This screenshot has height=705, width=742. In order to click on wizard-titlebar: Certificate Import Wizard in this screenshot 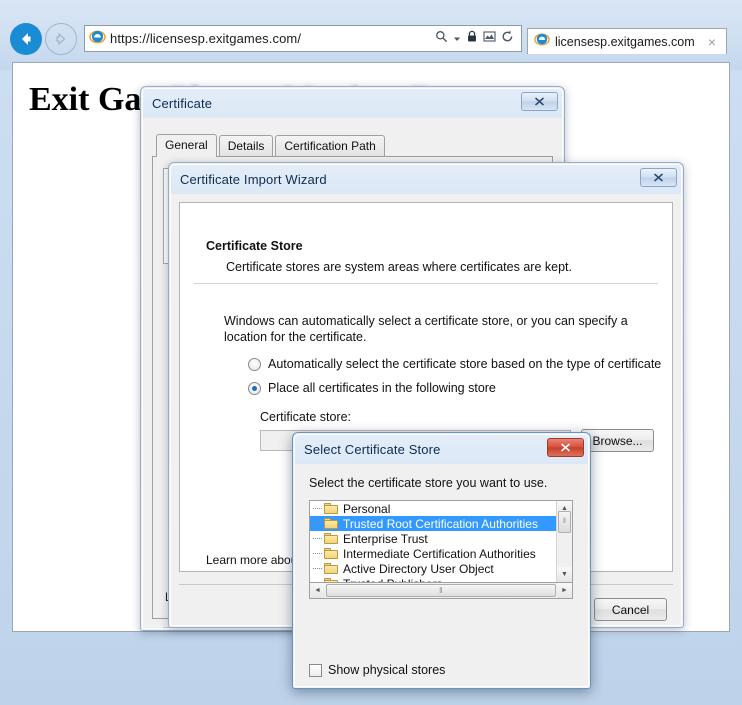, I will do `click(426, 179)`.